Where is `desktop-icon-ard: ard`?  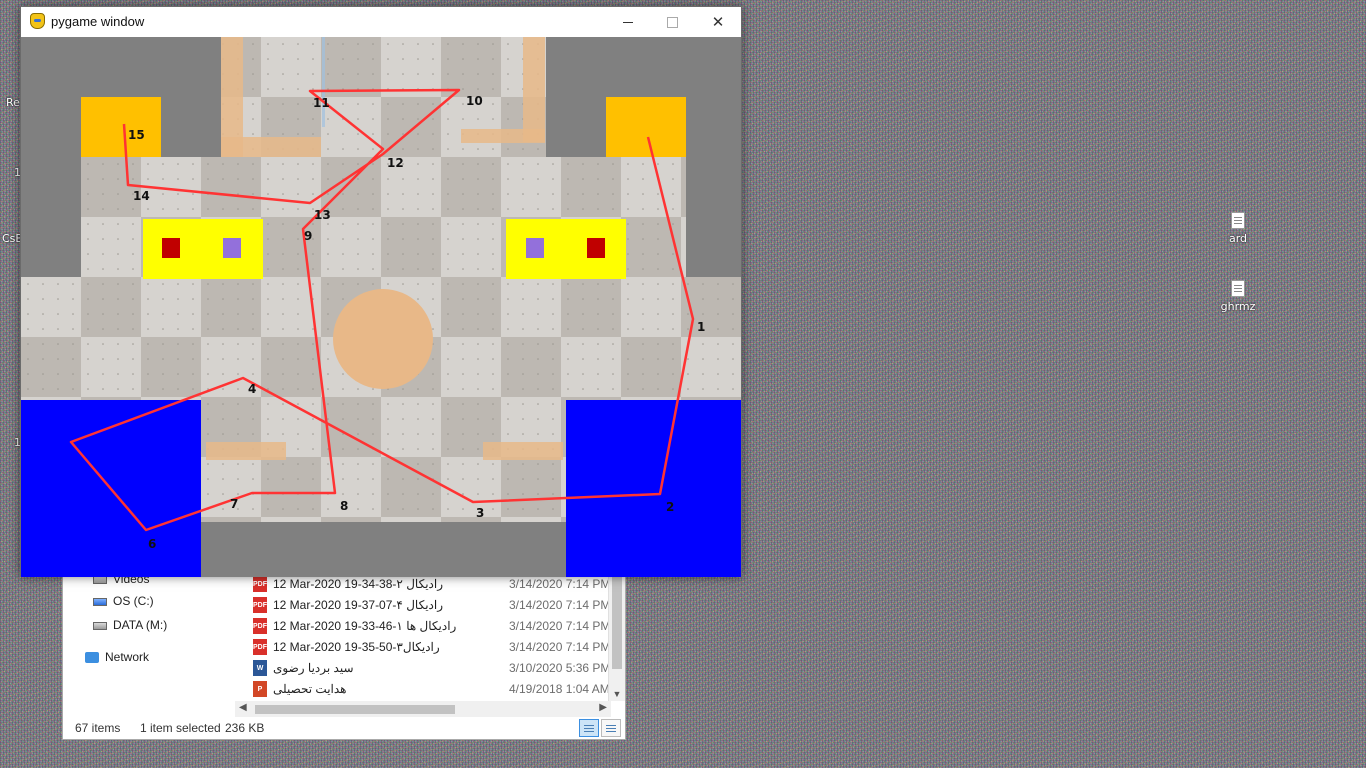
desktop-icon-ard: ard is located at coordinates (1238, 228).